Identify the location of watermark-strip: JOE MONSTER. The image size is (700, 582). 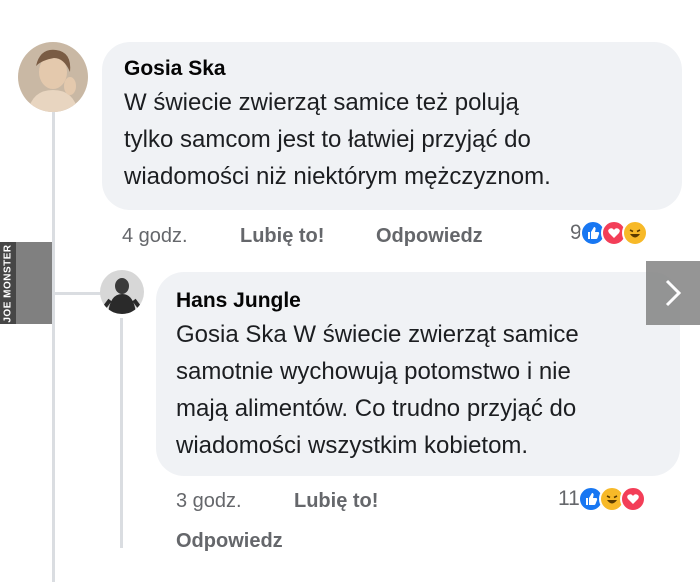
(8, 283).